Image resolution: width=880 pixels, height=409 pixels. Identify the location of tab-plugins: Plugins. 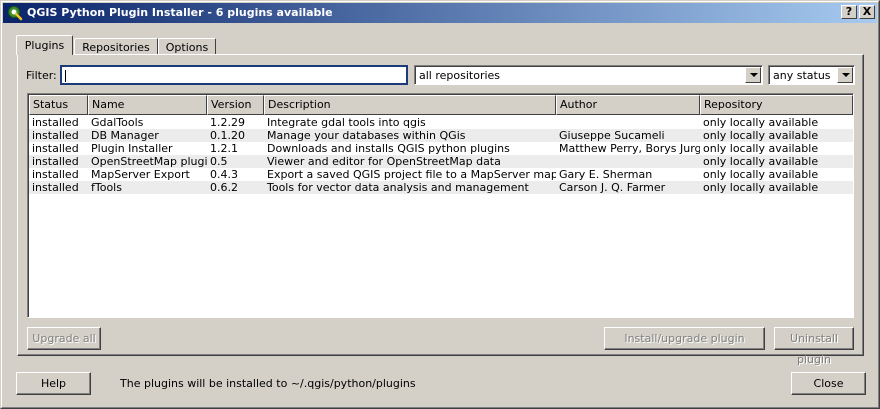
(44, 45).